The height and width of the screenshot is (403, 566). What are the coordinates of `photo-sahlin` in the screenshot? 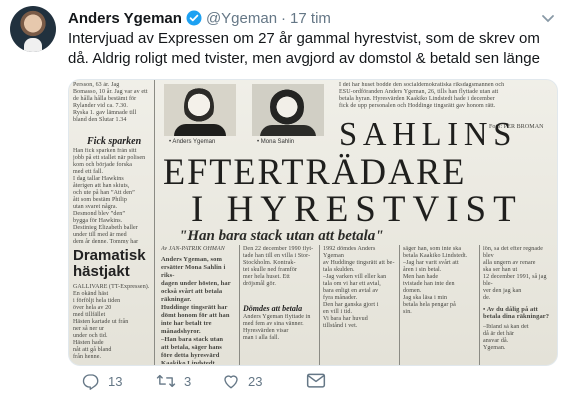 It's located at (288, 110).